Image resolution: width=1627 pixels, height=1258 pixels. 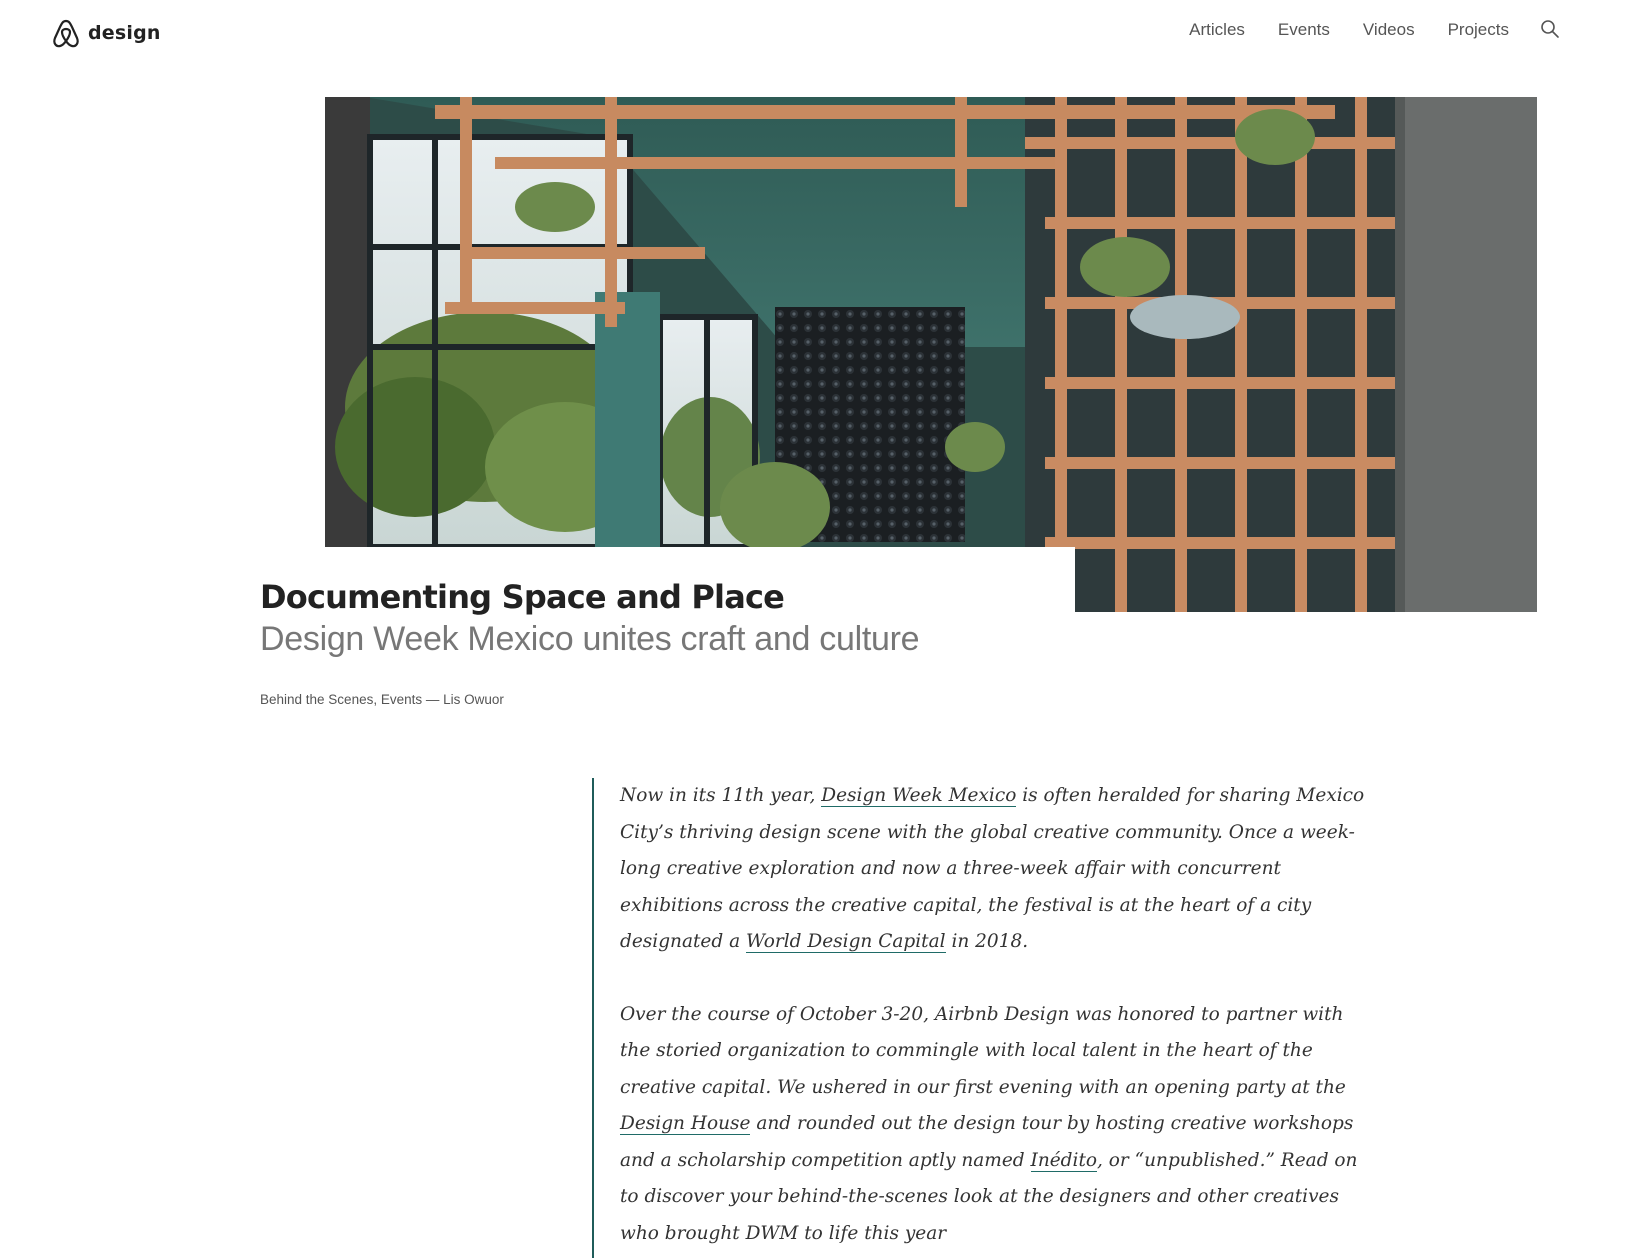 What do you see at coordinates (473, 699) in the screenshot?
I see `author-link: Lis Owuor` at bounding box center [473, 699].